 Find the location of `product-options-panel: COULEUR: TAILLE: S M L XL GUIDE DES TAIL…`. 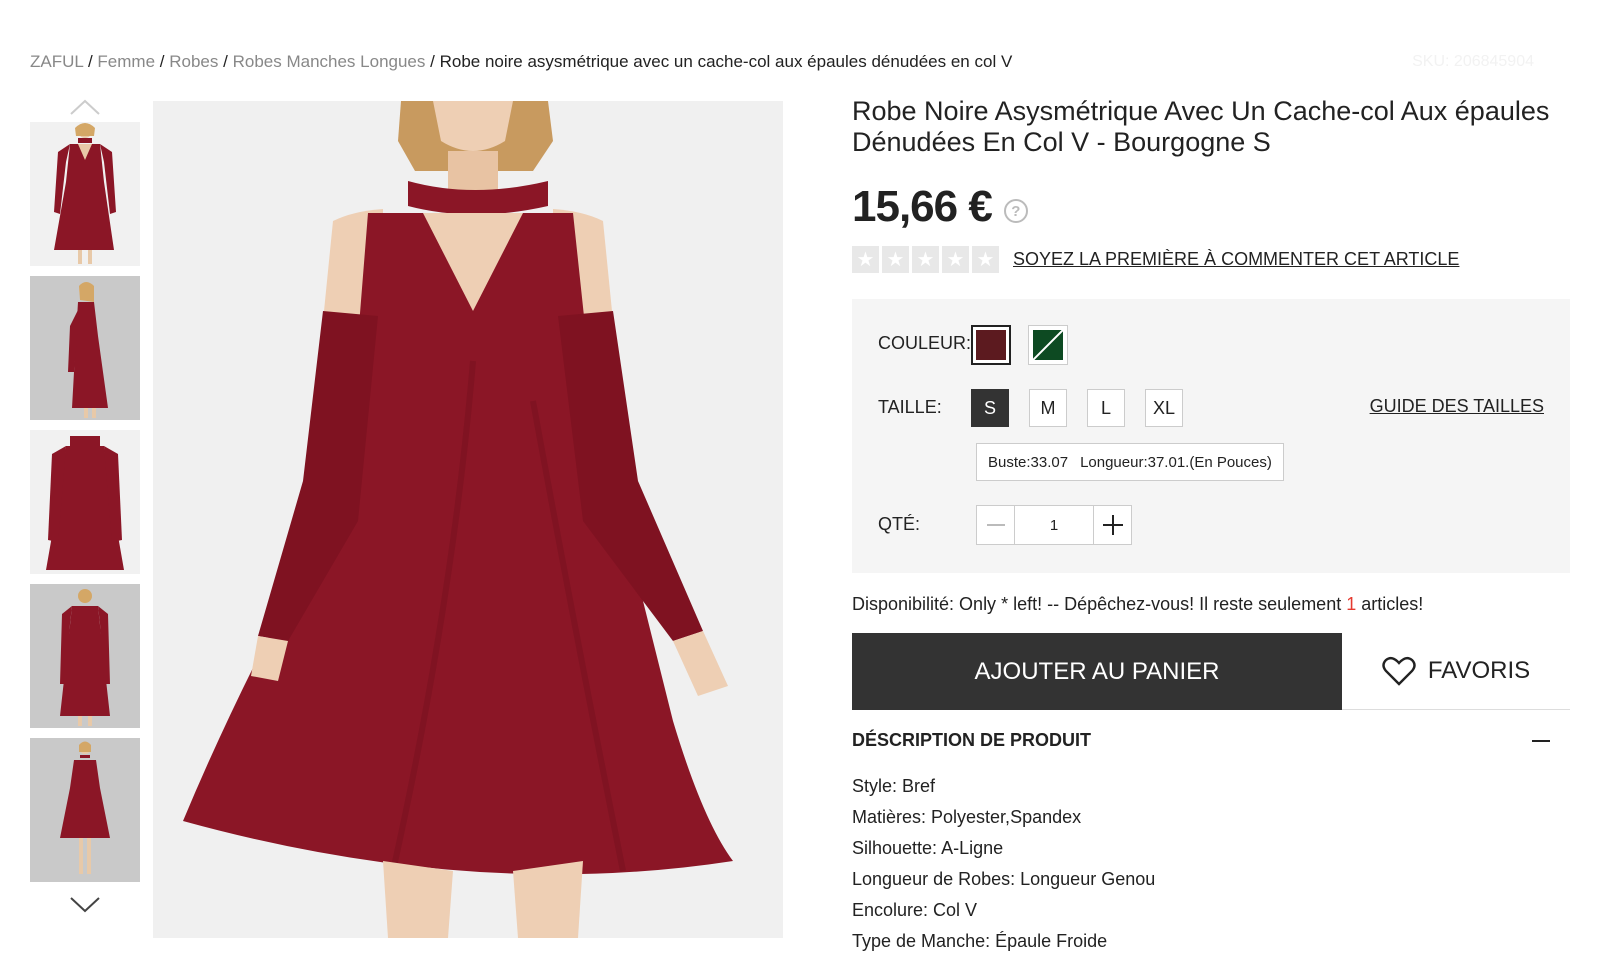

product-options-panel: COULEUR: TAILLE: S M L XL GUIDE DES TAIL… is located at coordinates (1211, 436).